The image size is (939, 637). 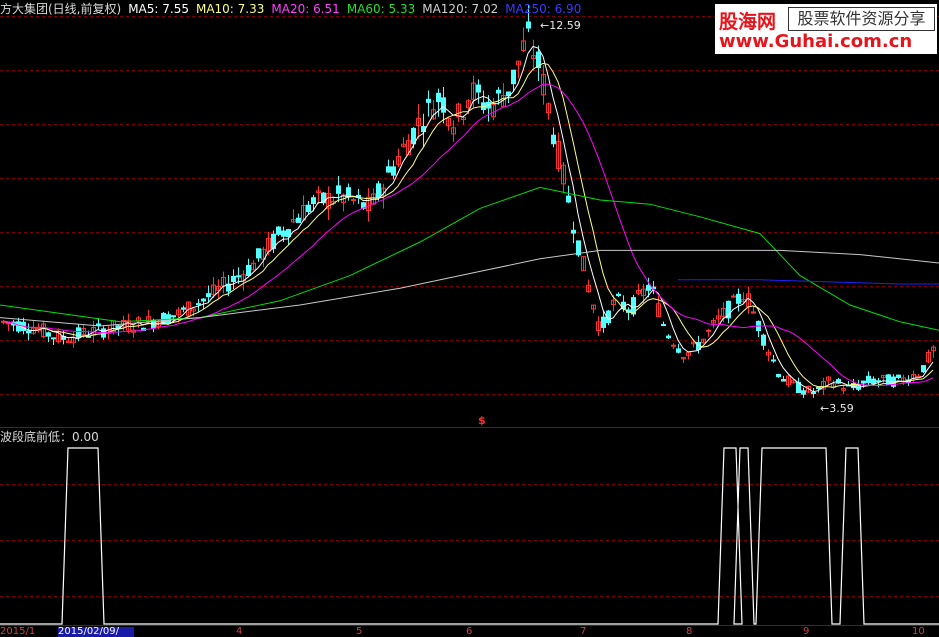 What do you see at coordinates (49, 437) in the screenshot?
I see `indicator-label: 波段底前低：0.00` at bounding box center [49, 437].